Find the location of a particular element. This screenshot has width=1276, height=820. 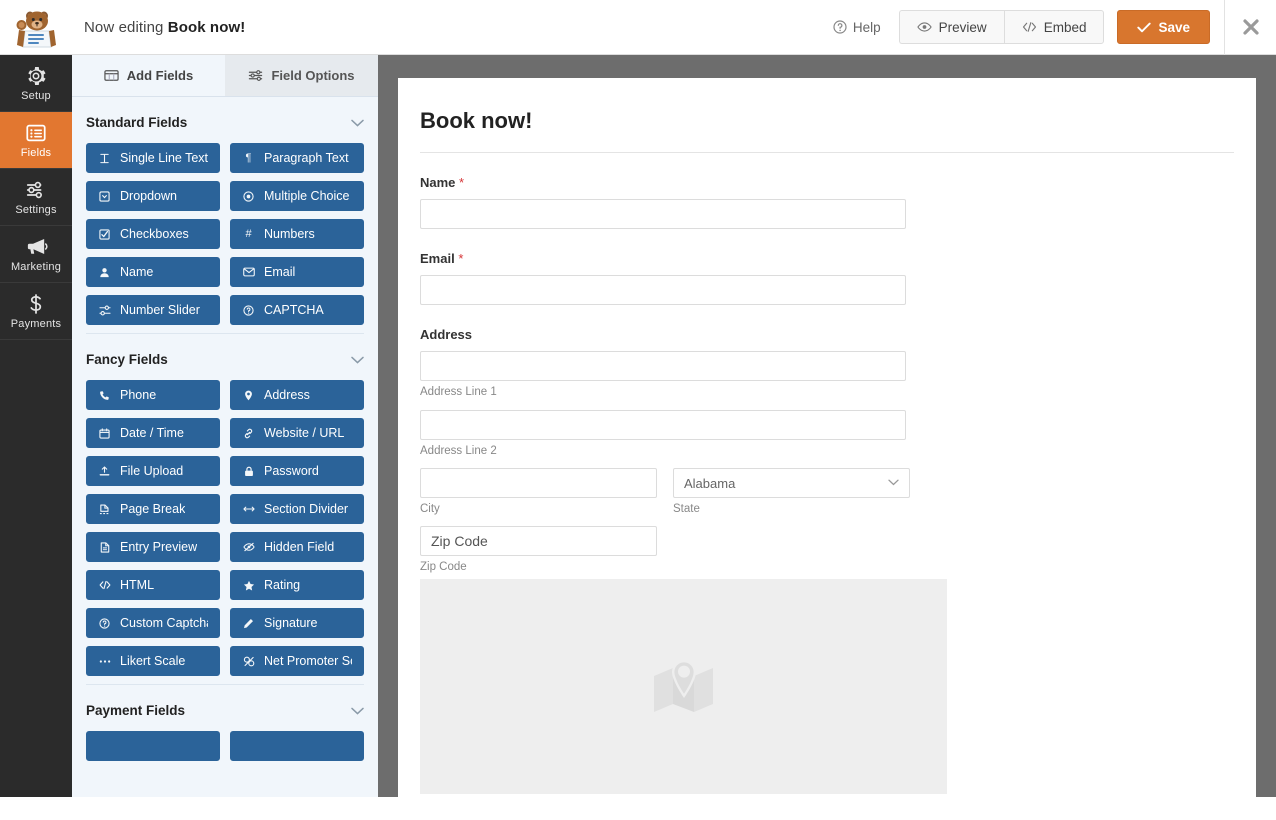

top-bar-actions: Help Preview Embed Save is located at coordinates (1045, 27).